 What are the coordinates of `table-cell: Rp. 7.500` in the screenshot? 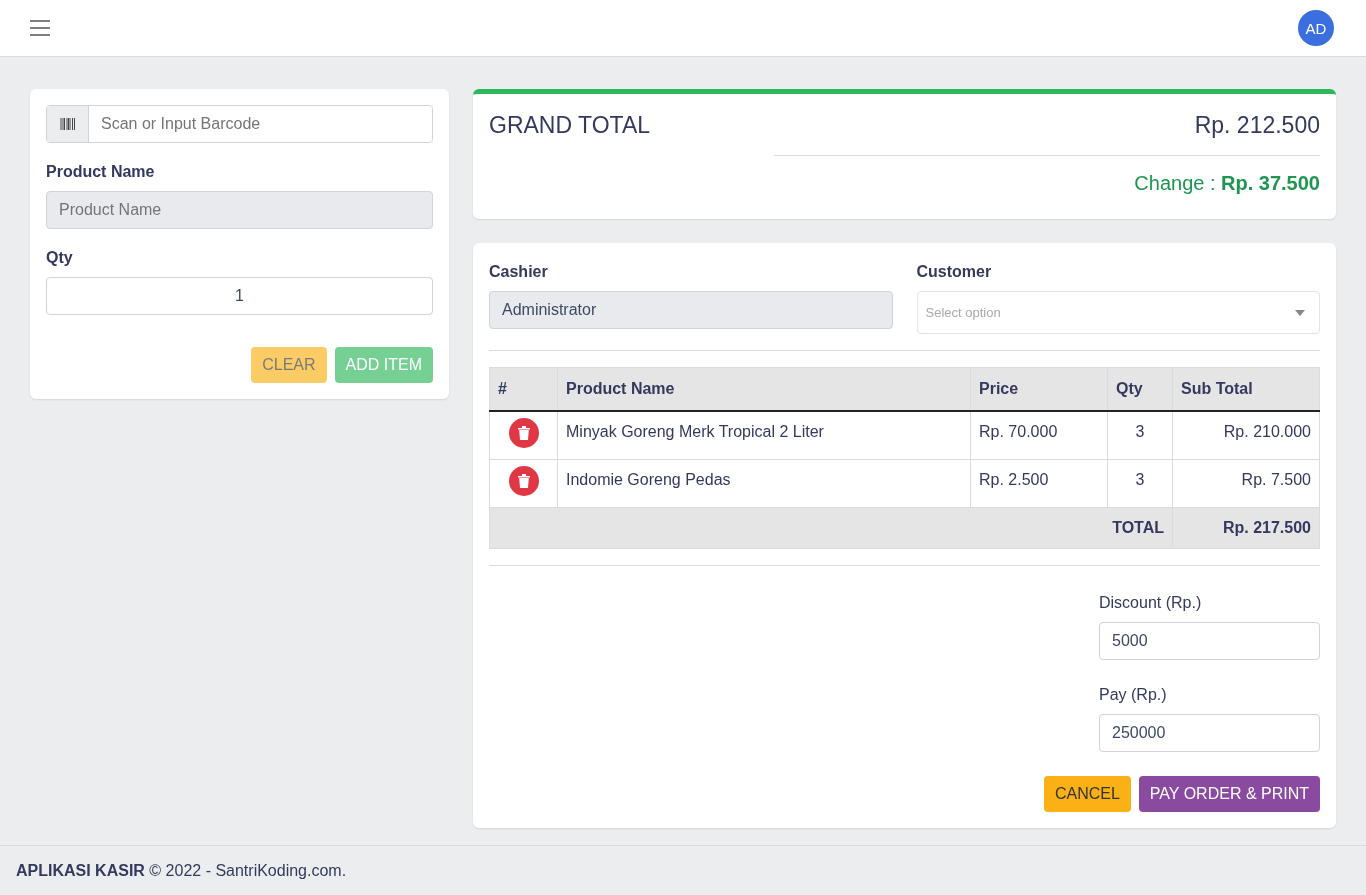 It's located at (1246, 483).